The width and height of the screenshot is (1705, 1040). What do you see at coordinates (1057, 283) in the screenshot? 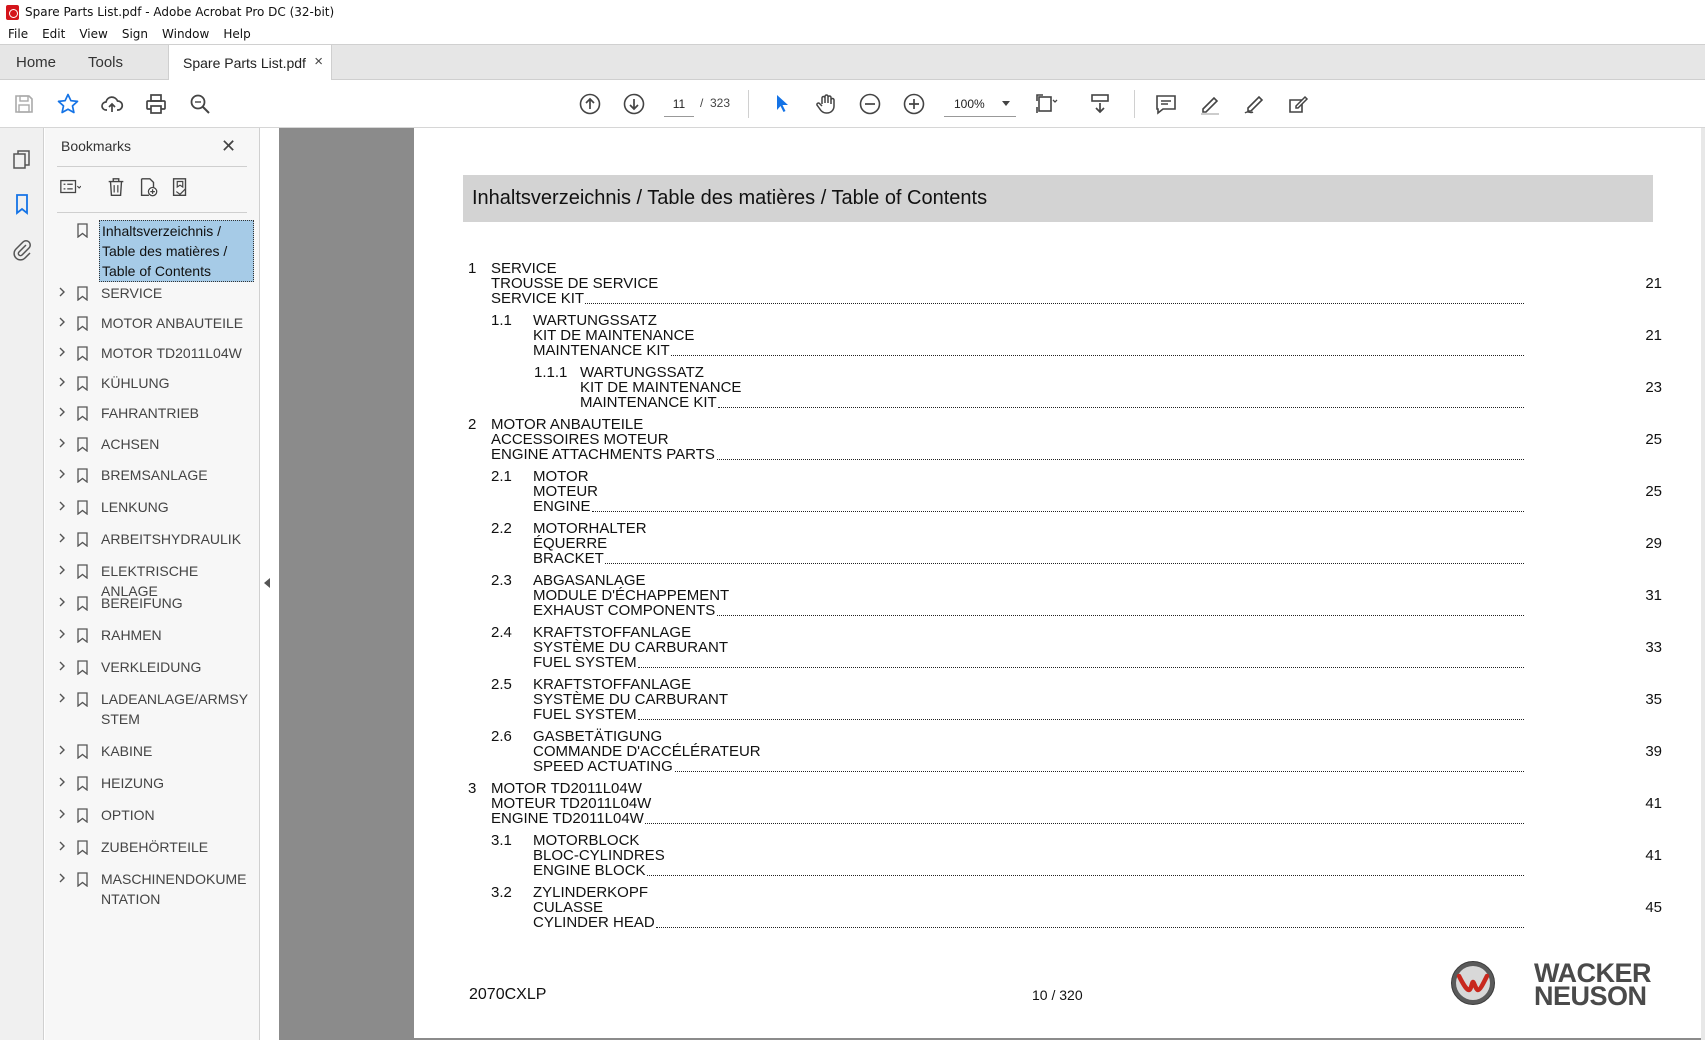
I see `toc-entry: 1 SERVICE TROUSSE DE SERVICE SERVICE KIT 21` at bounding box center [1057, 283].